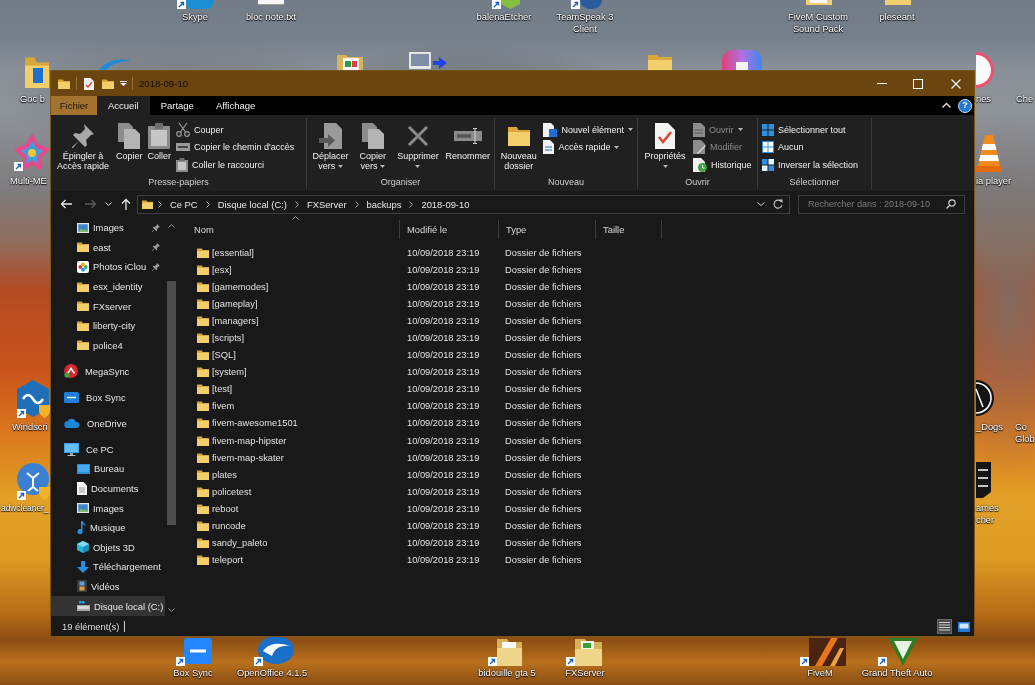 This screenshot has width=1035, height=685. What do you see at coordinates (108, 306) in the screenshot?
I see `nav-item: FXserver` at bounding box center [108, 306].